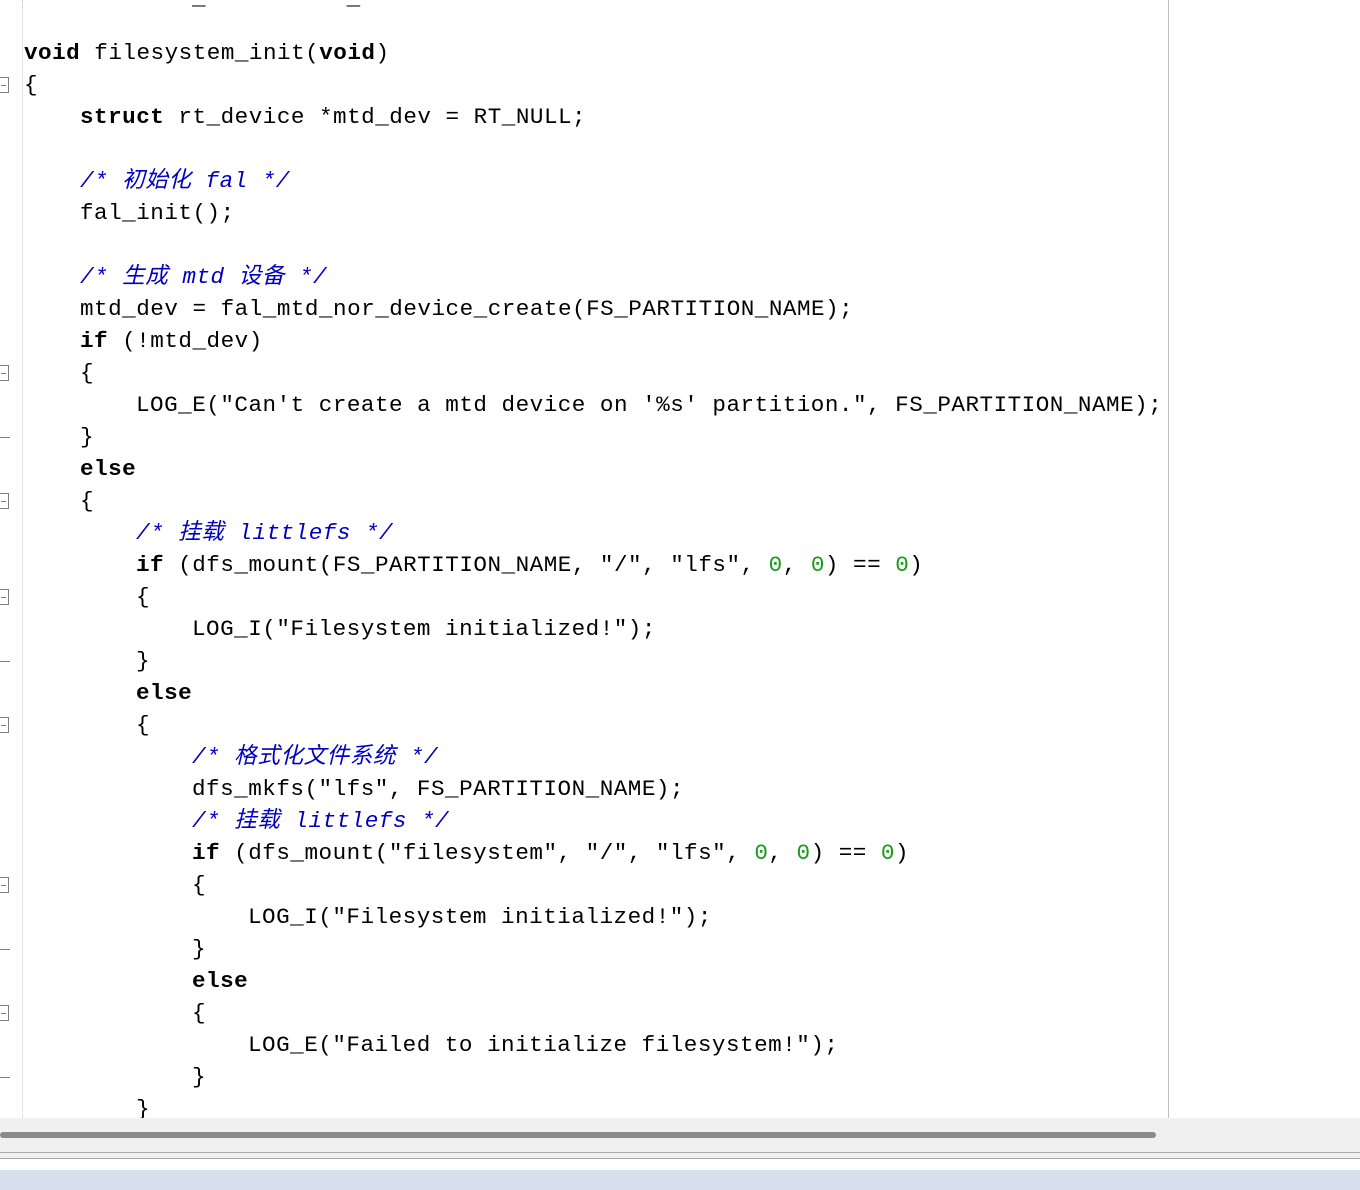  I want to click on partial-code-line: _ _, so click(276, 7).